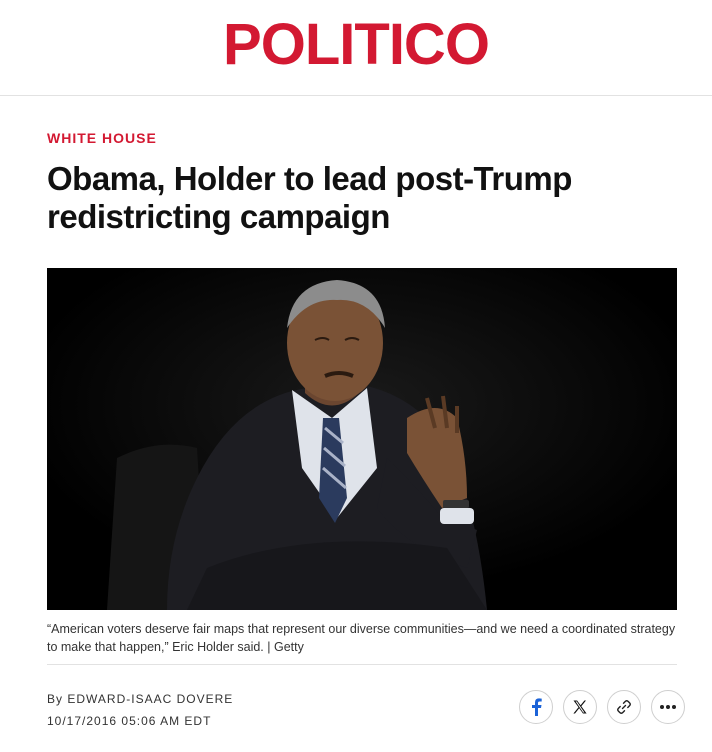  What do you see at coordinates (129, 721) in the screenshot?
I see `publish-timestamp: 10/17/2016 05:06 AM EDT` at bounding box center [129, 721].